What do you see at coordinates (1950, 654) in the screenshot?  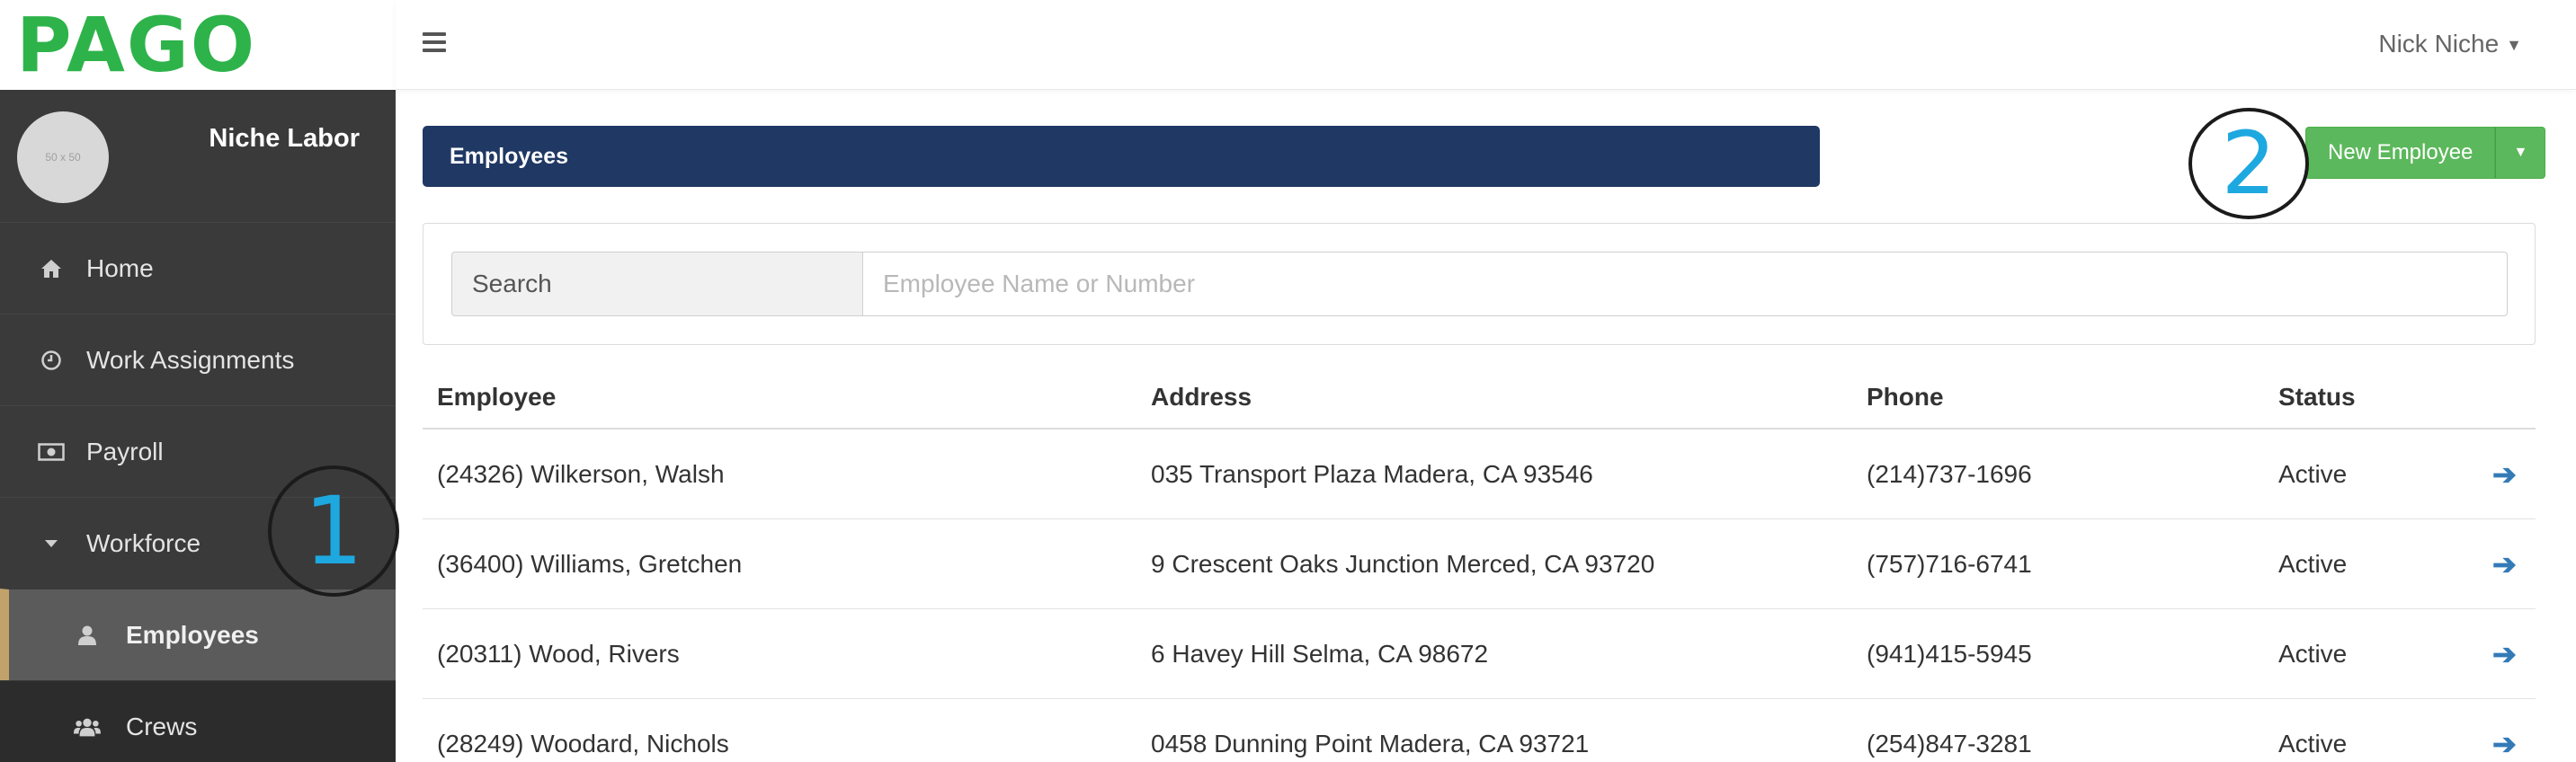 I see `cell-phone: (941)415-5945` at bounding box center [1950, 654].